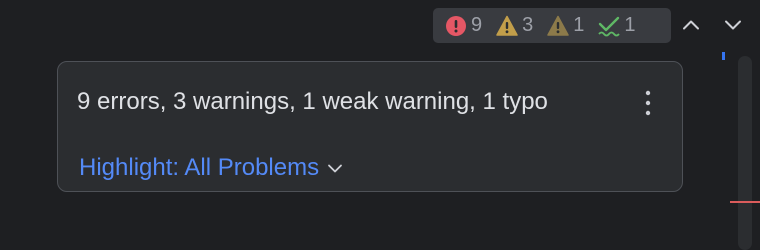 Image resolution: width=760 pixels, height=250 pixels. What do you see at coordinates (630, 25) in the screenshot?
I see `typos-count-value: 1` at bounding box center [630, 25].